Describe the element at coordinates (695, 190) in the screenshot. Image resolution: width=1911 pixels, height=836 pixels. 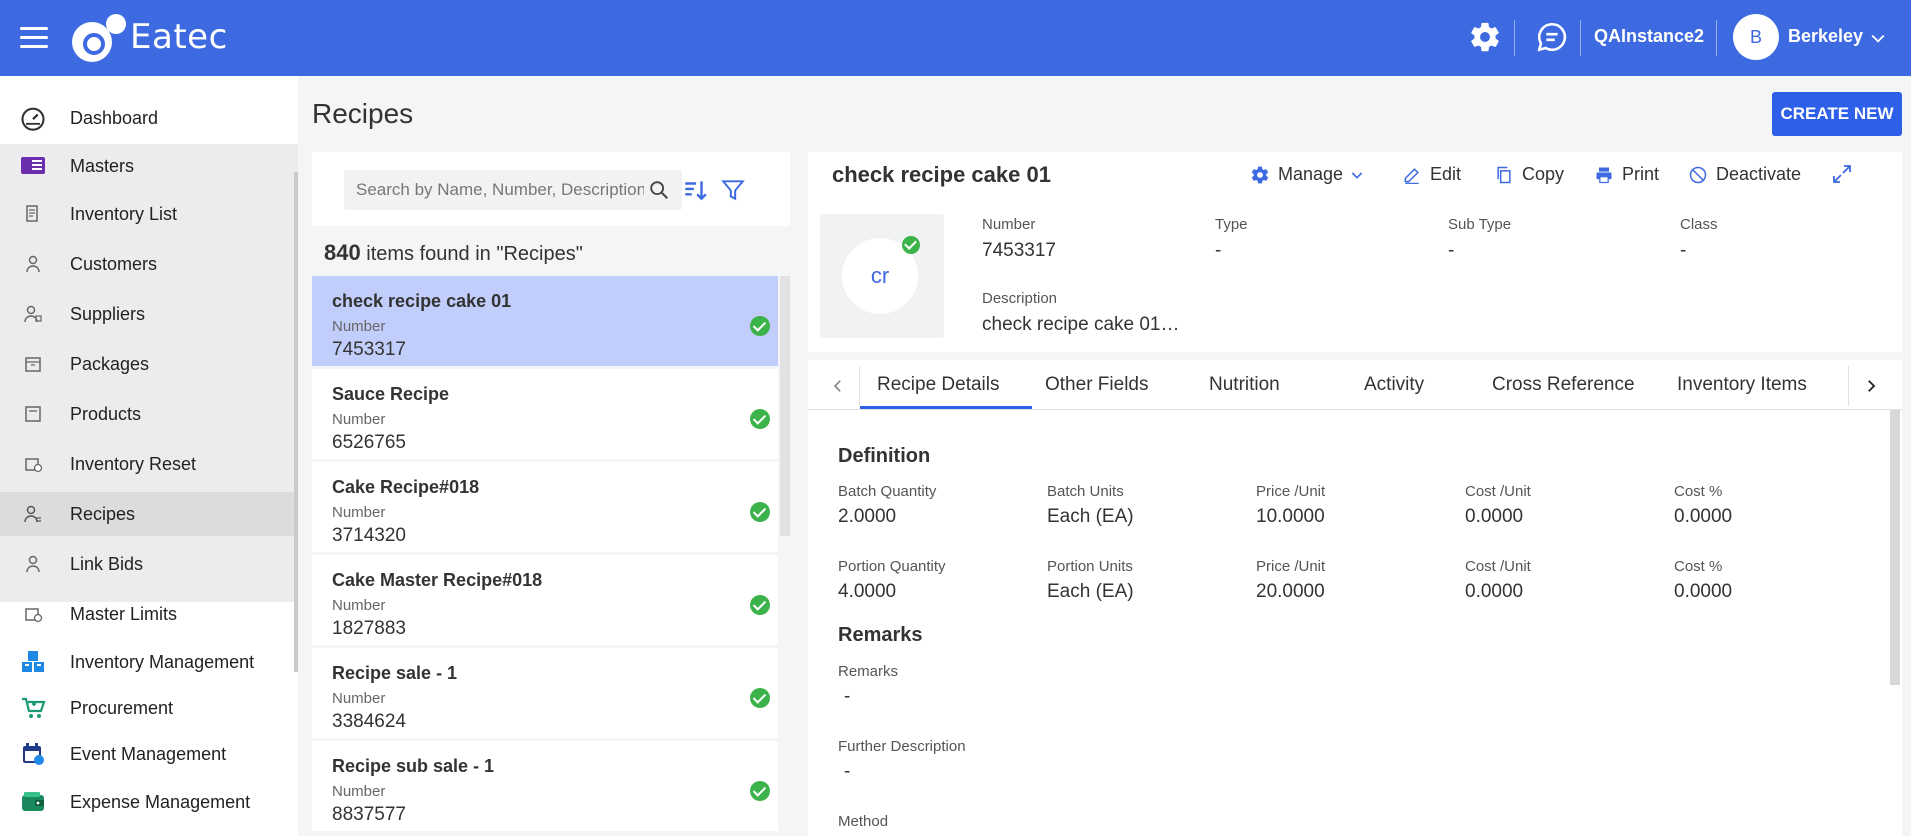
I see `sort-icon` at that location.